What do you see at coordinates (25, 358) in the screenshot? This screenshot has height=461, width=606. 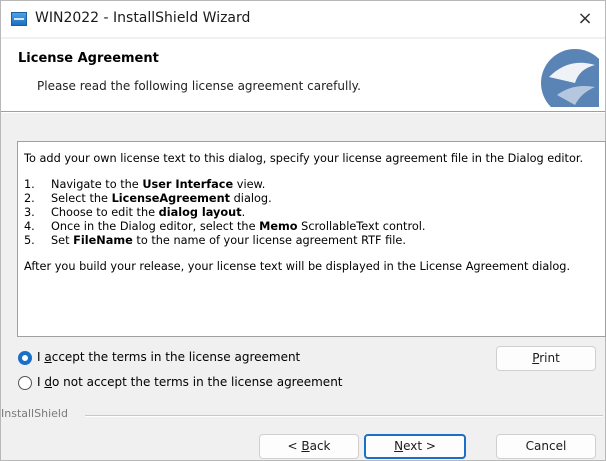 I see `radio-selected-icon` at bounding box center [25, 358].